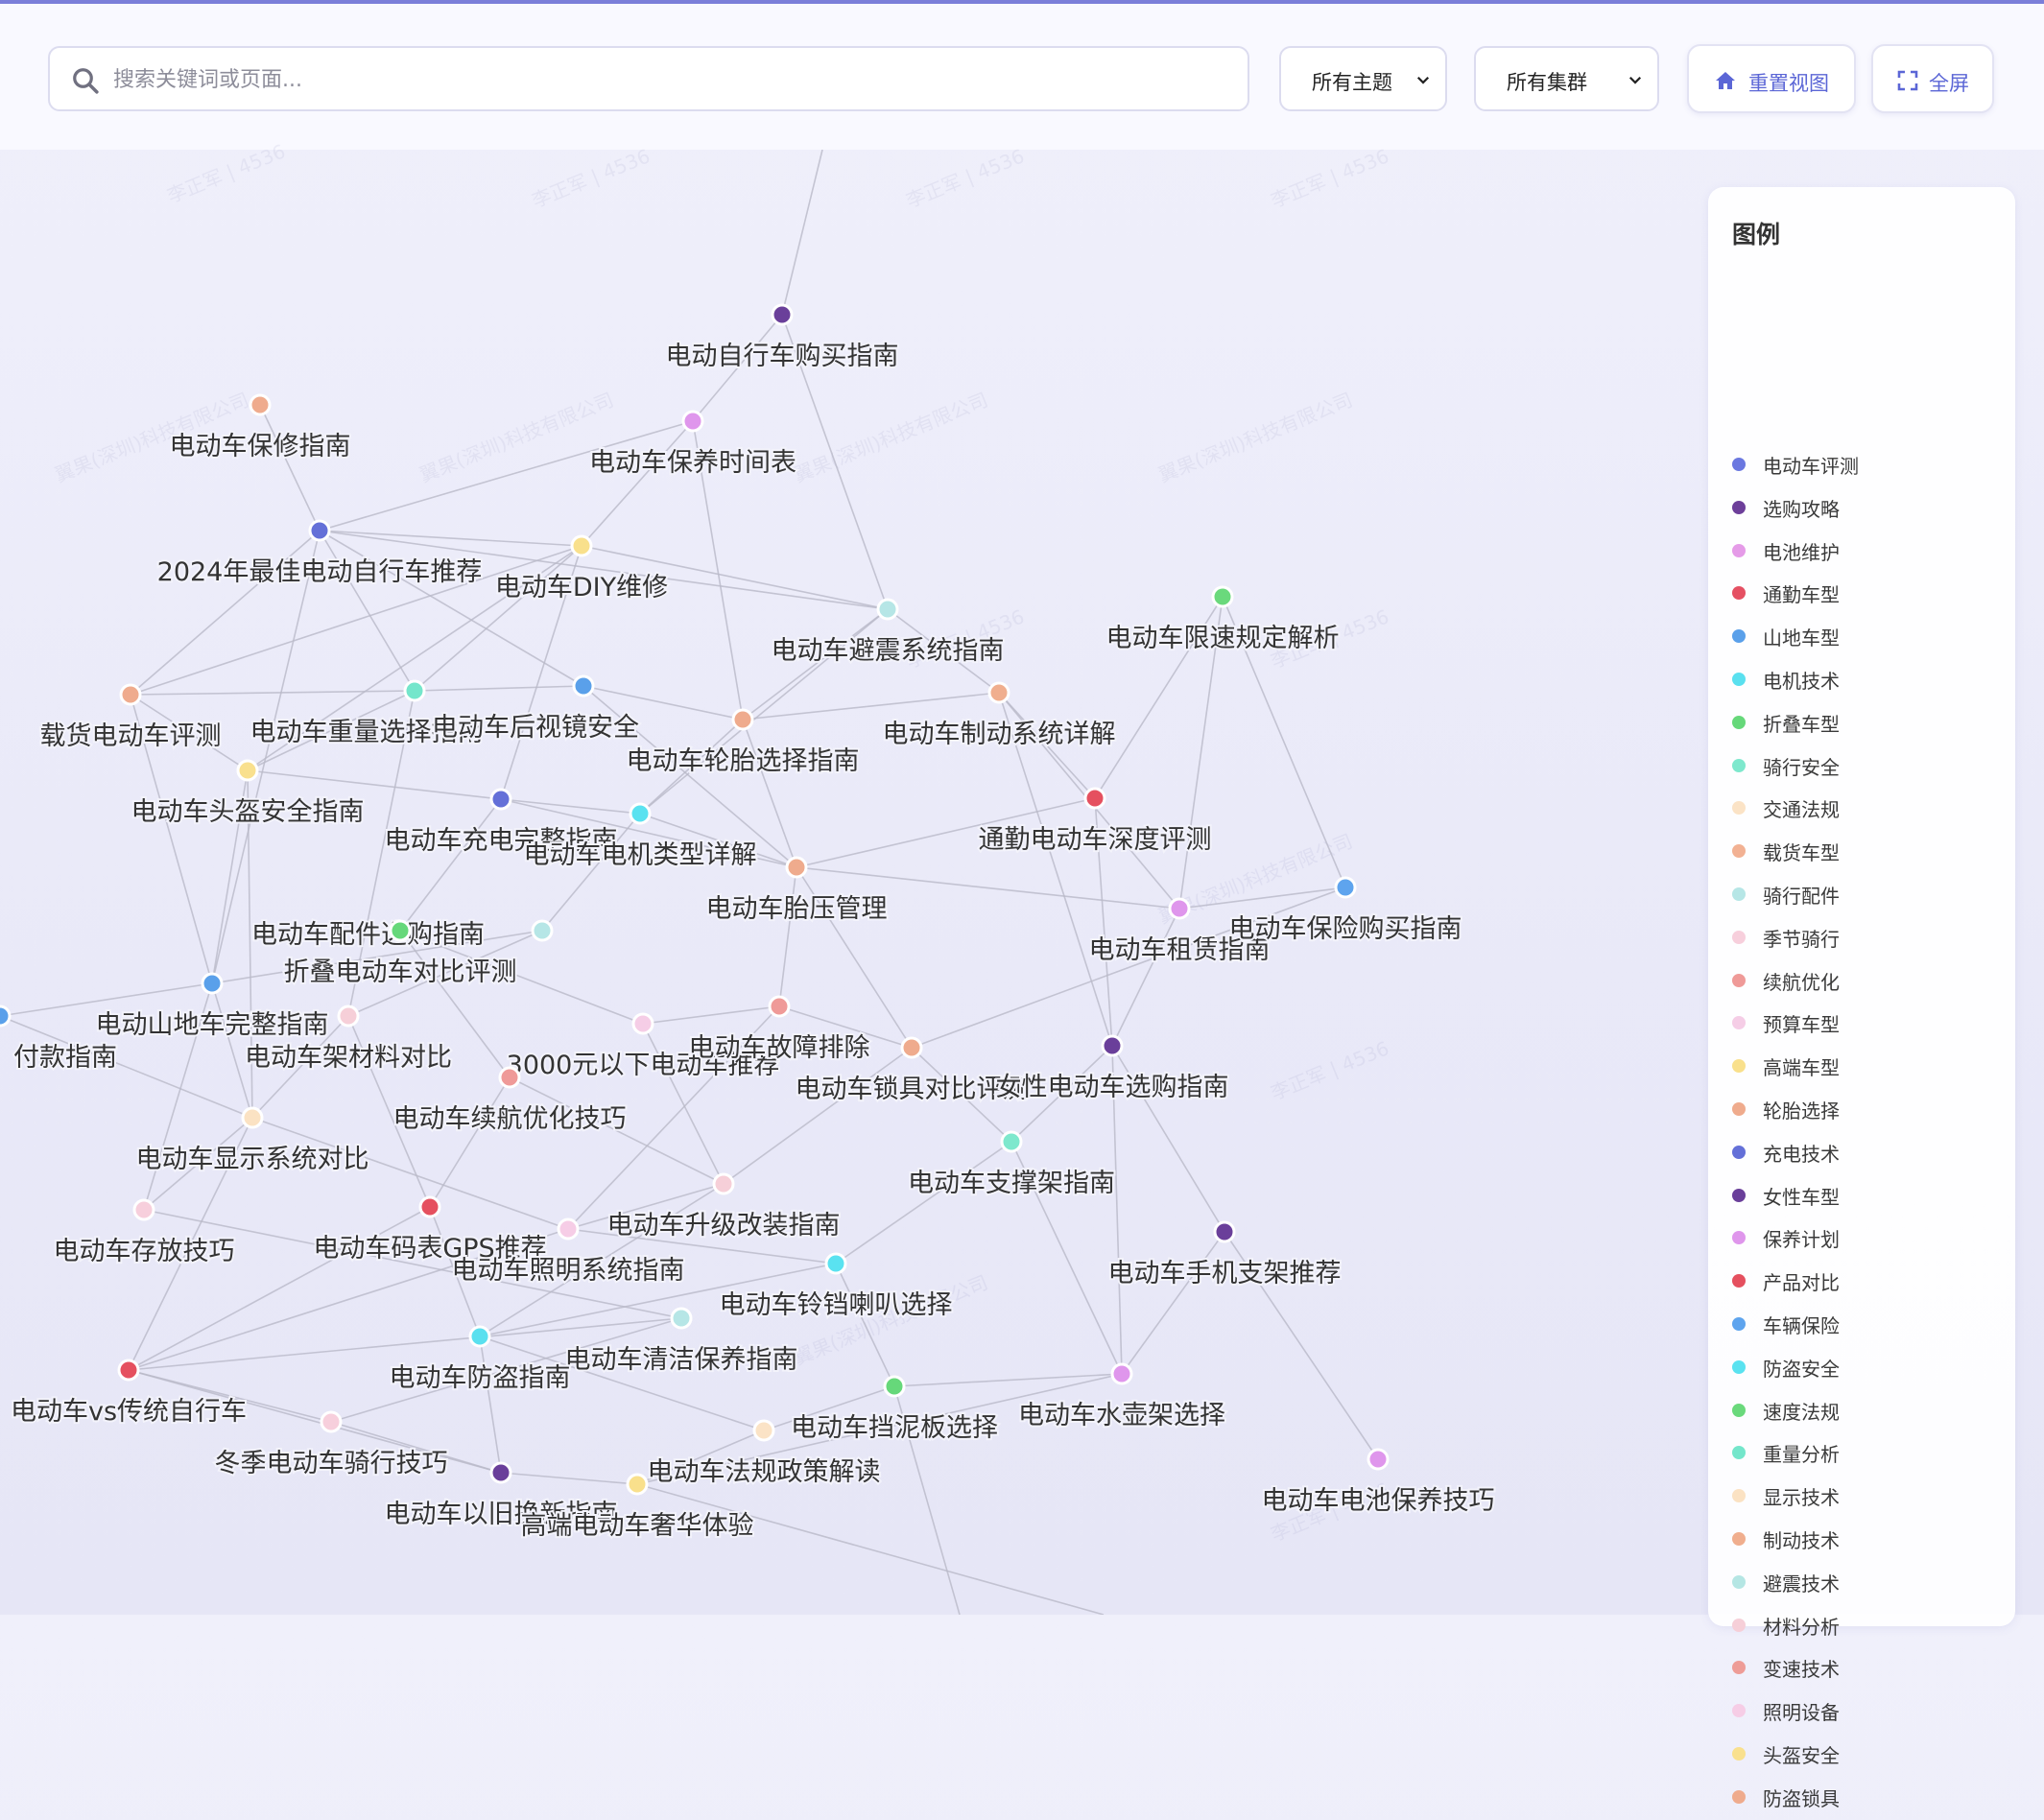  What do you see at coordinates (510, 1119) in the screenshot?
I see `node-label: 电动车续航优化技巧` at bounding box center [510, 1119].